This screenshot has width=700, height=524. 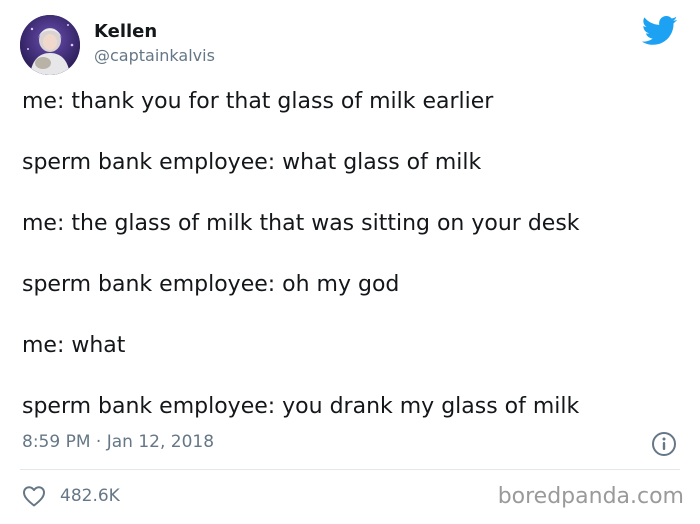 I want to click on watermark-text: boredpanda.com, so click(x=590, y=496).